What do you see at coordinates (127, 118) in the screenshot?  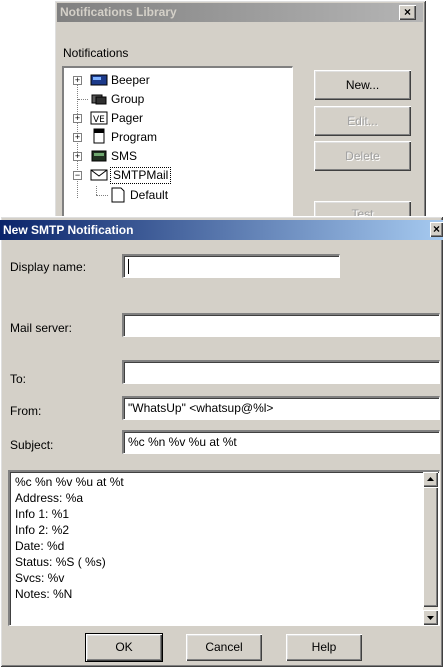 I see `tree-item-label: Pager` at bounding box center [127, 118].